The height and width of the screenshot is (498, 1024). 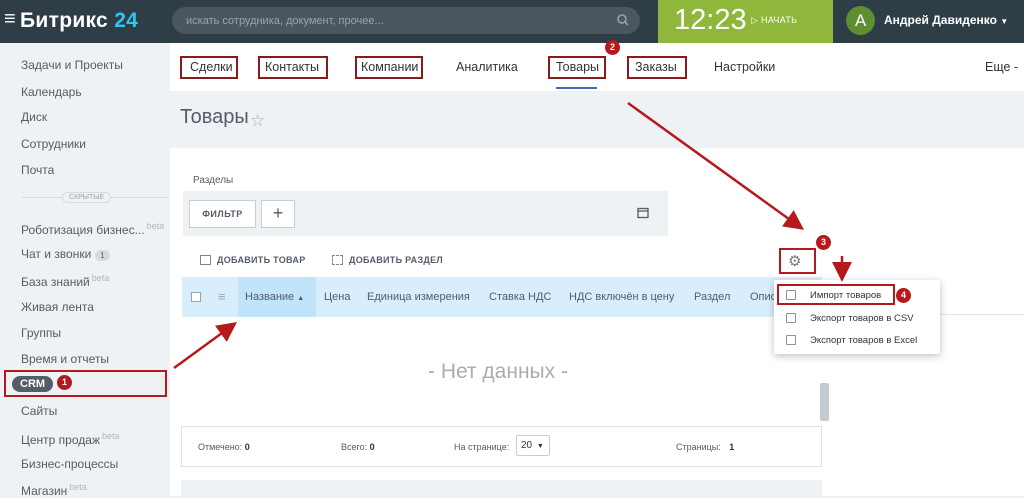 What do you see at coordinates (213, 180) in the screenshot?
I see `sections-label: Разделы` at bounding box center [213, 180].